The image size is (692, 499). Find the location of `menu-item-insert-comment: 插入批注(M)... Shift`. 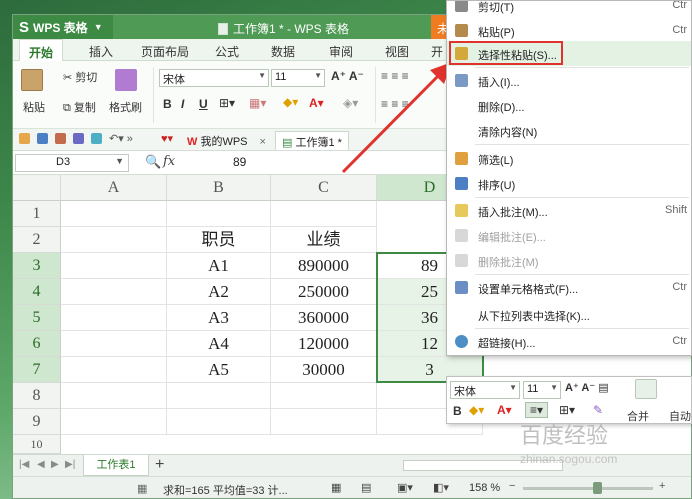

menu-item-insert-comment: 插入批注(M)... Shift is located at coordinates (569, 210).